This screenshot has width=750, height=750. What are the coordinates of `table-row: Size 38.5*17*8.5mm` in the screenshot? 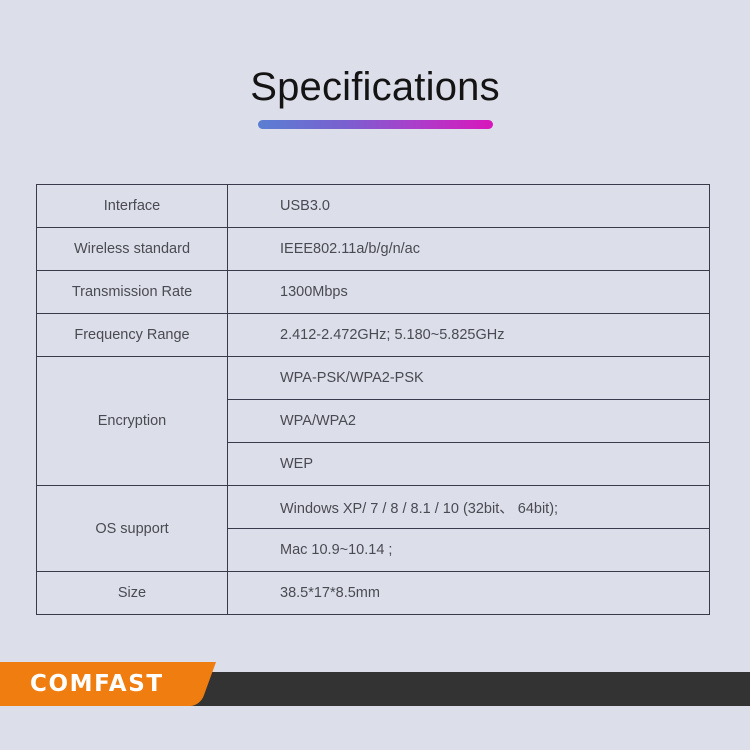 It's located at (373, 593).